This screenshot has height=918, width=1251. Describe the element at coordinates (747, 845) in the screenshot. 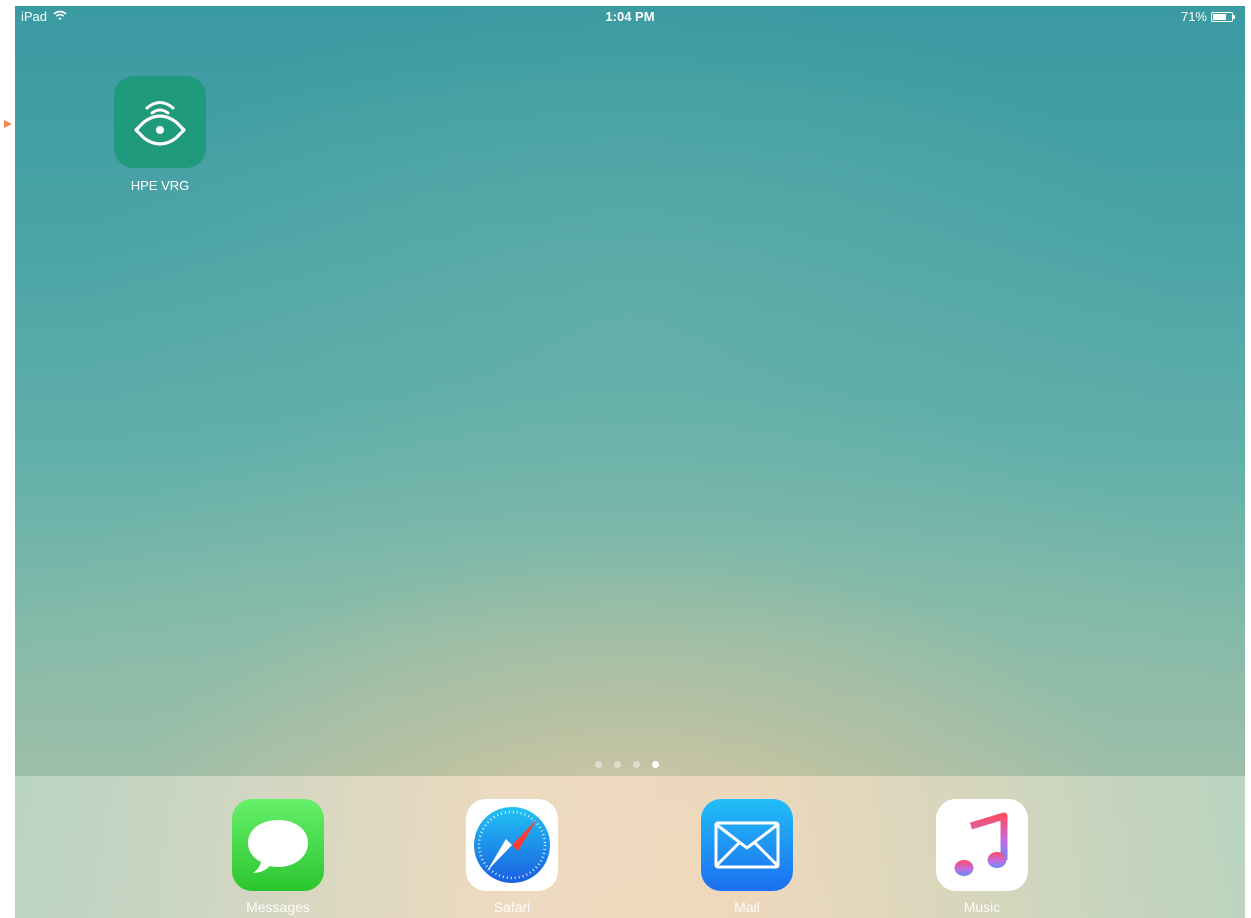

I see `envelope-icon` at that location.